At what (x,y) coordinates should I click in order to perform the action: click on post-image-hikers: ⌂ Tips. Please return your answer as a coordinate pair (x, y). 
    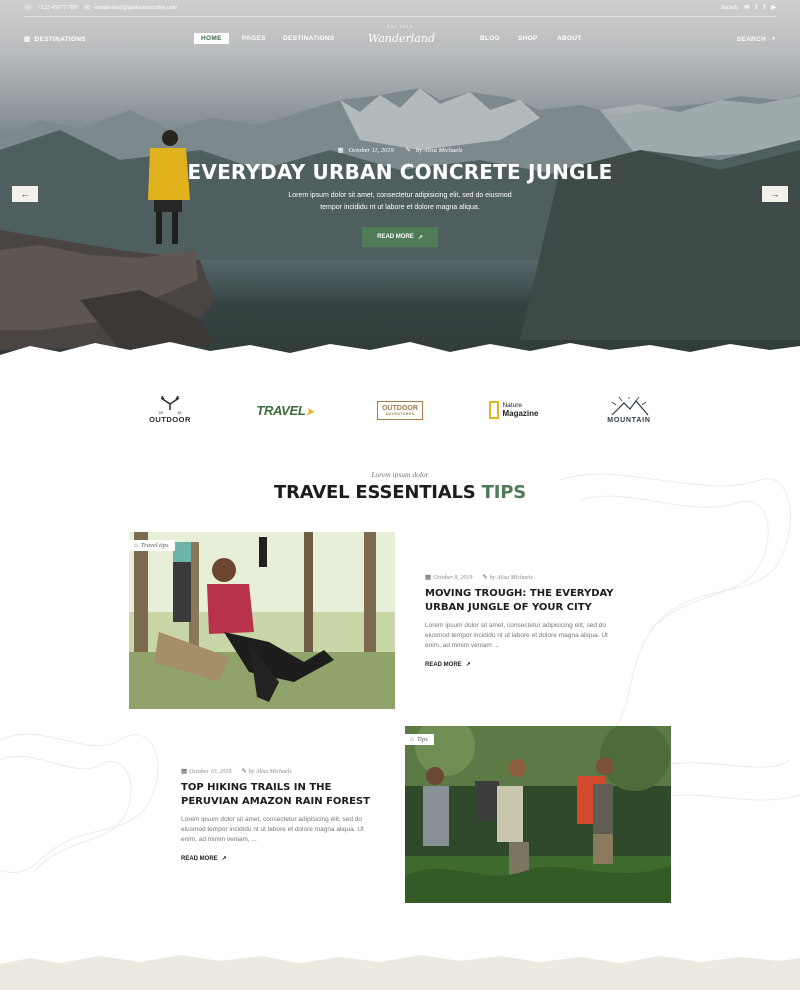
    Looking at the image, I should click on (538, 814).